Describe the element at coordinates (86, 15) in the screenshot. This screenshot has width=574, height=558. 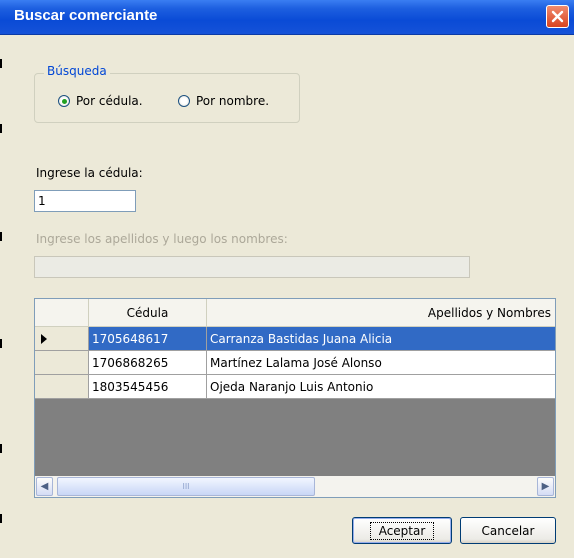
I see `window-title: Buscar comerciante` at that location.